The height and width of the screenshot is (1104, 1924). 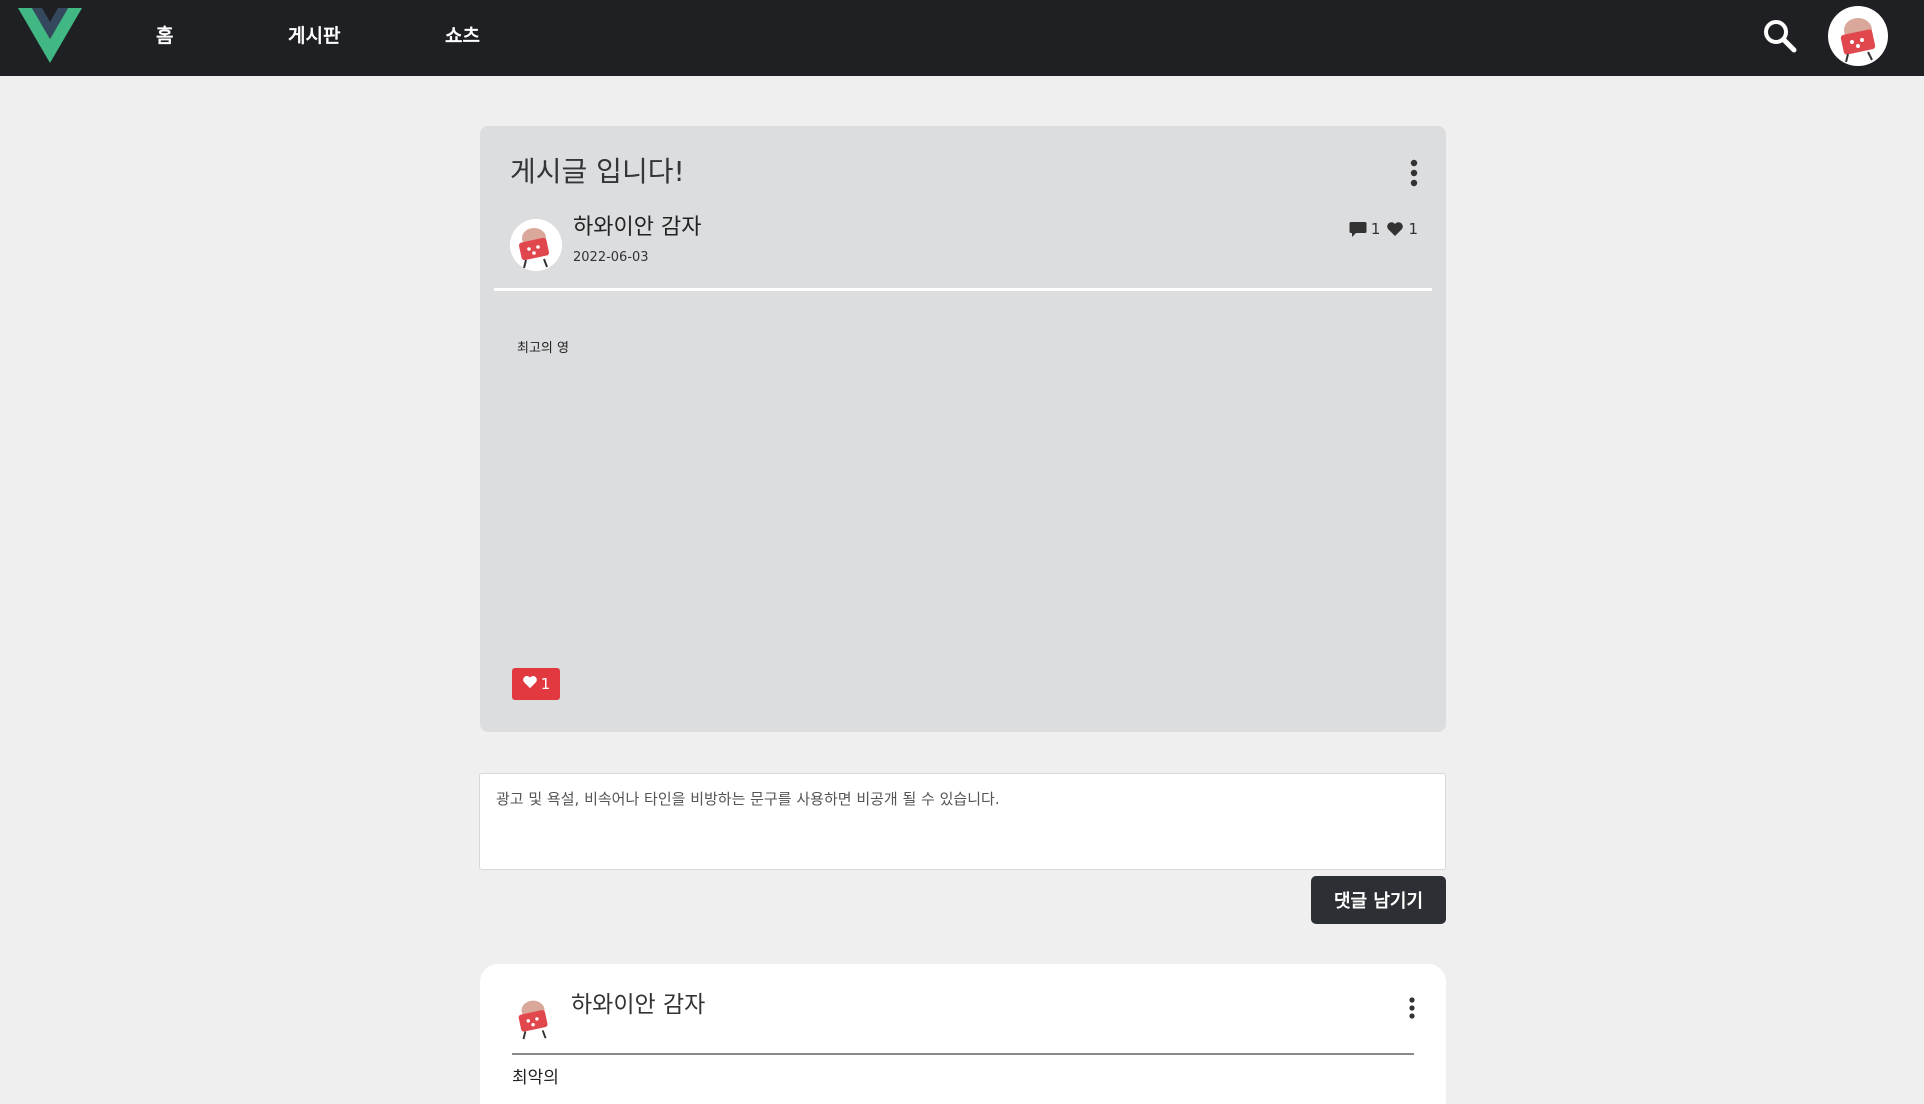 I want to click on comment-author-avatar, so click(x=535, y=1017).